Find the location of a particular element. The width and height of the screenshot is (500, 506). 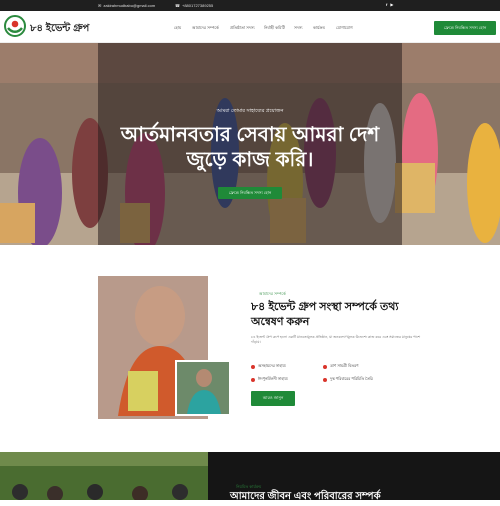

phone-contact: ☎ +8801727389255 is located at coordinates (194, 5).